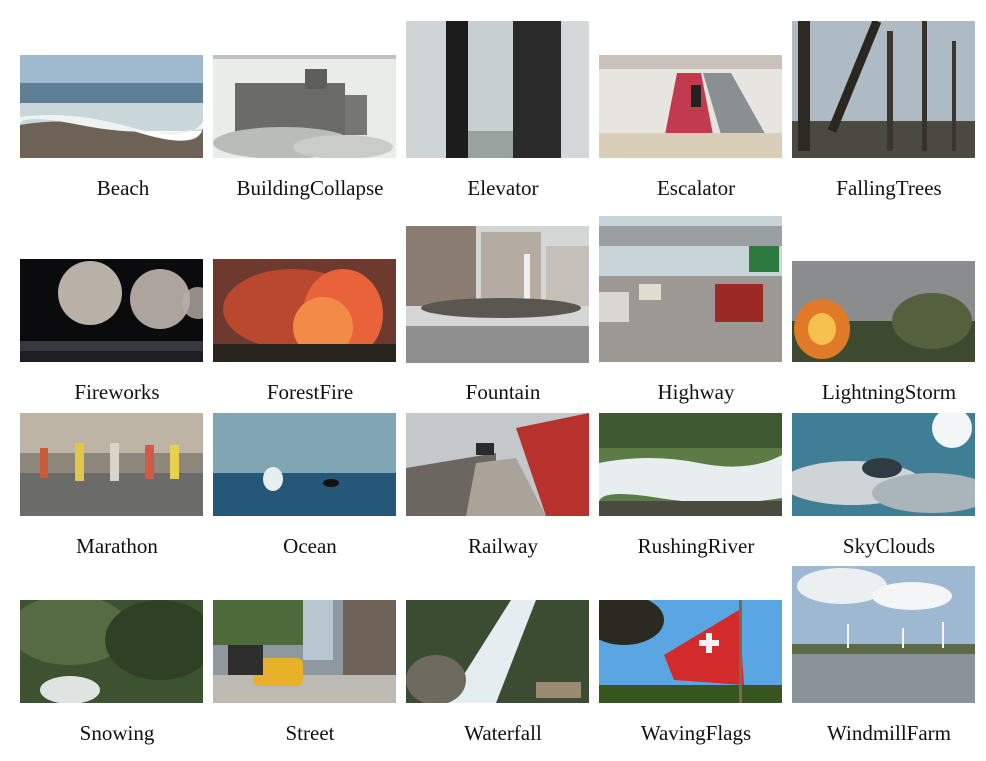 The image size is (986, 761). I want to click on scene-label: Street, so click(310, 733).